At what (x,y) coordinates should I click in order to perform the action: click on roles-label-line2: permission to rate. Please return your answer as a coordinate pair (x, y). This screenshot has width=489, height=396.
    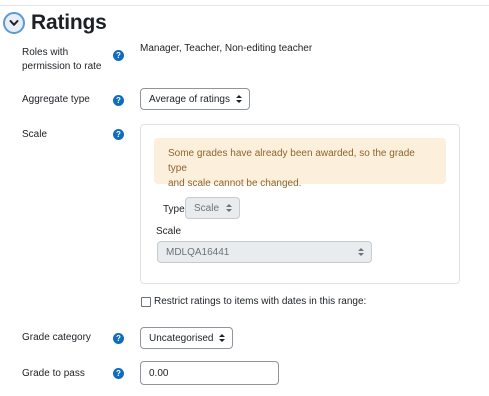
    Looking at the image, I should click on (62, 66).